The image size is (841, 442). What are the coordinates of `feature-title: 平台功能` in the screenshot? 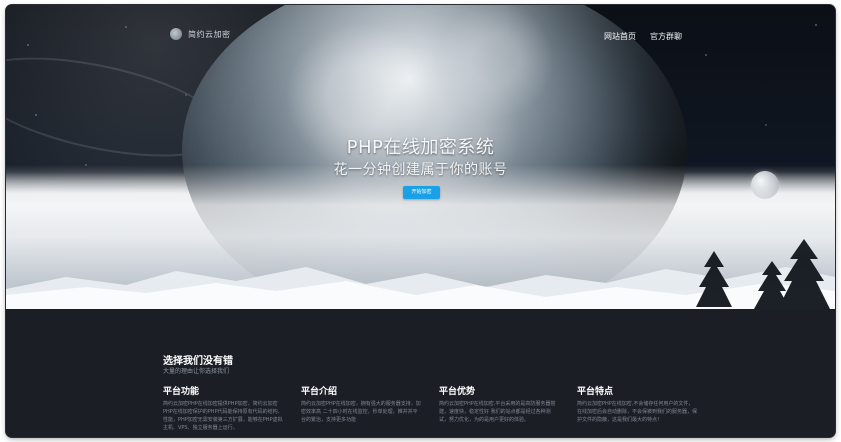 It's located at (181, 391).